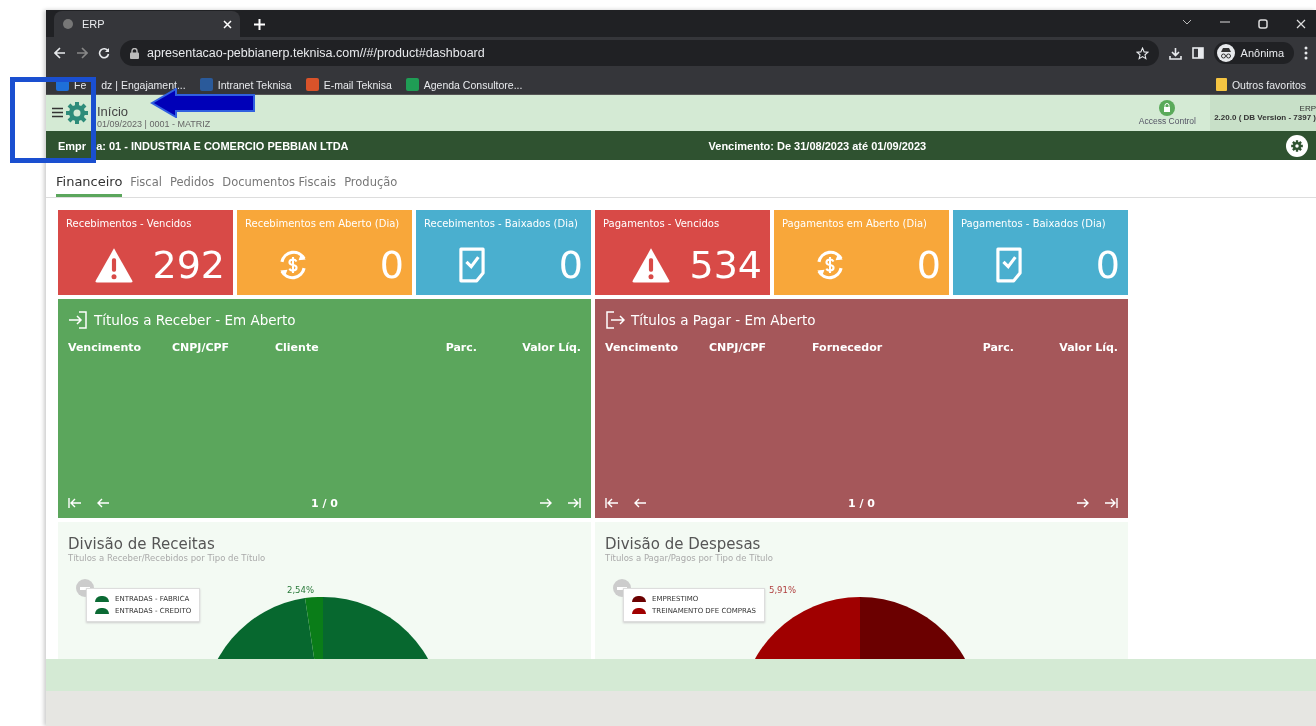 This screenshot has height=726, width=1316. Describe the element at coordinates (147, 24) in the screenshot. I see `browser-tab: ERP` at that location.